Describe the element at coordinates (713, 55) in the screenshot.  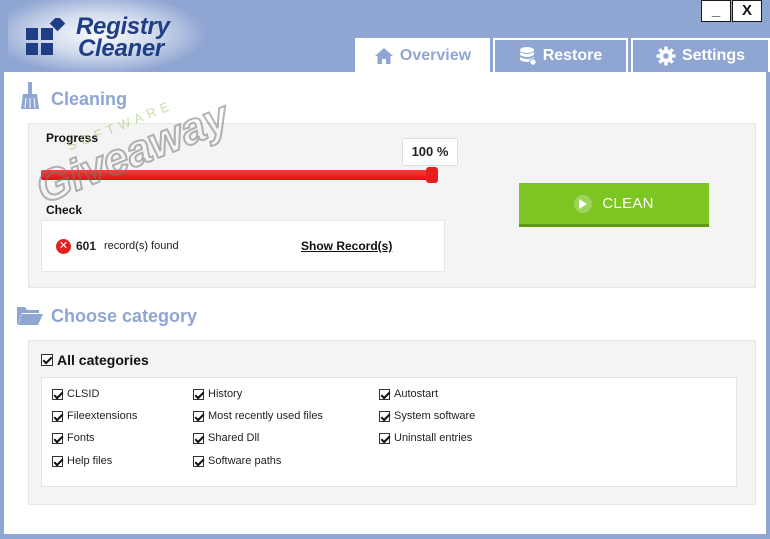
I see `tab-settings-label: Settings` at that location.